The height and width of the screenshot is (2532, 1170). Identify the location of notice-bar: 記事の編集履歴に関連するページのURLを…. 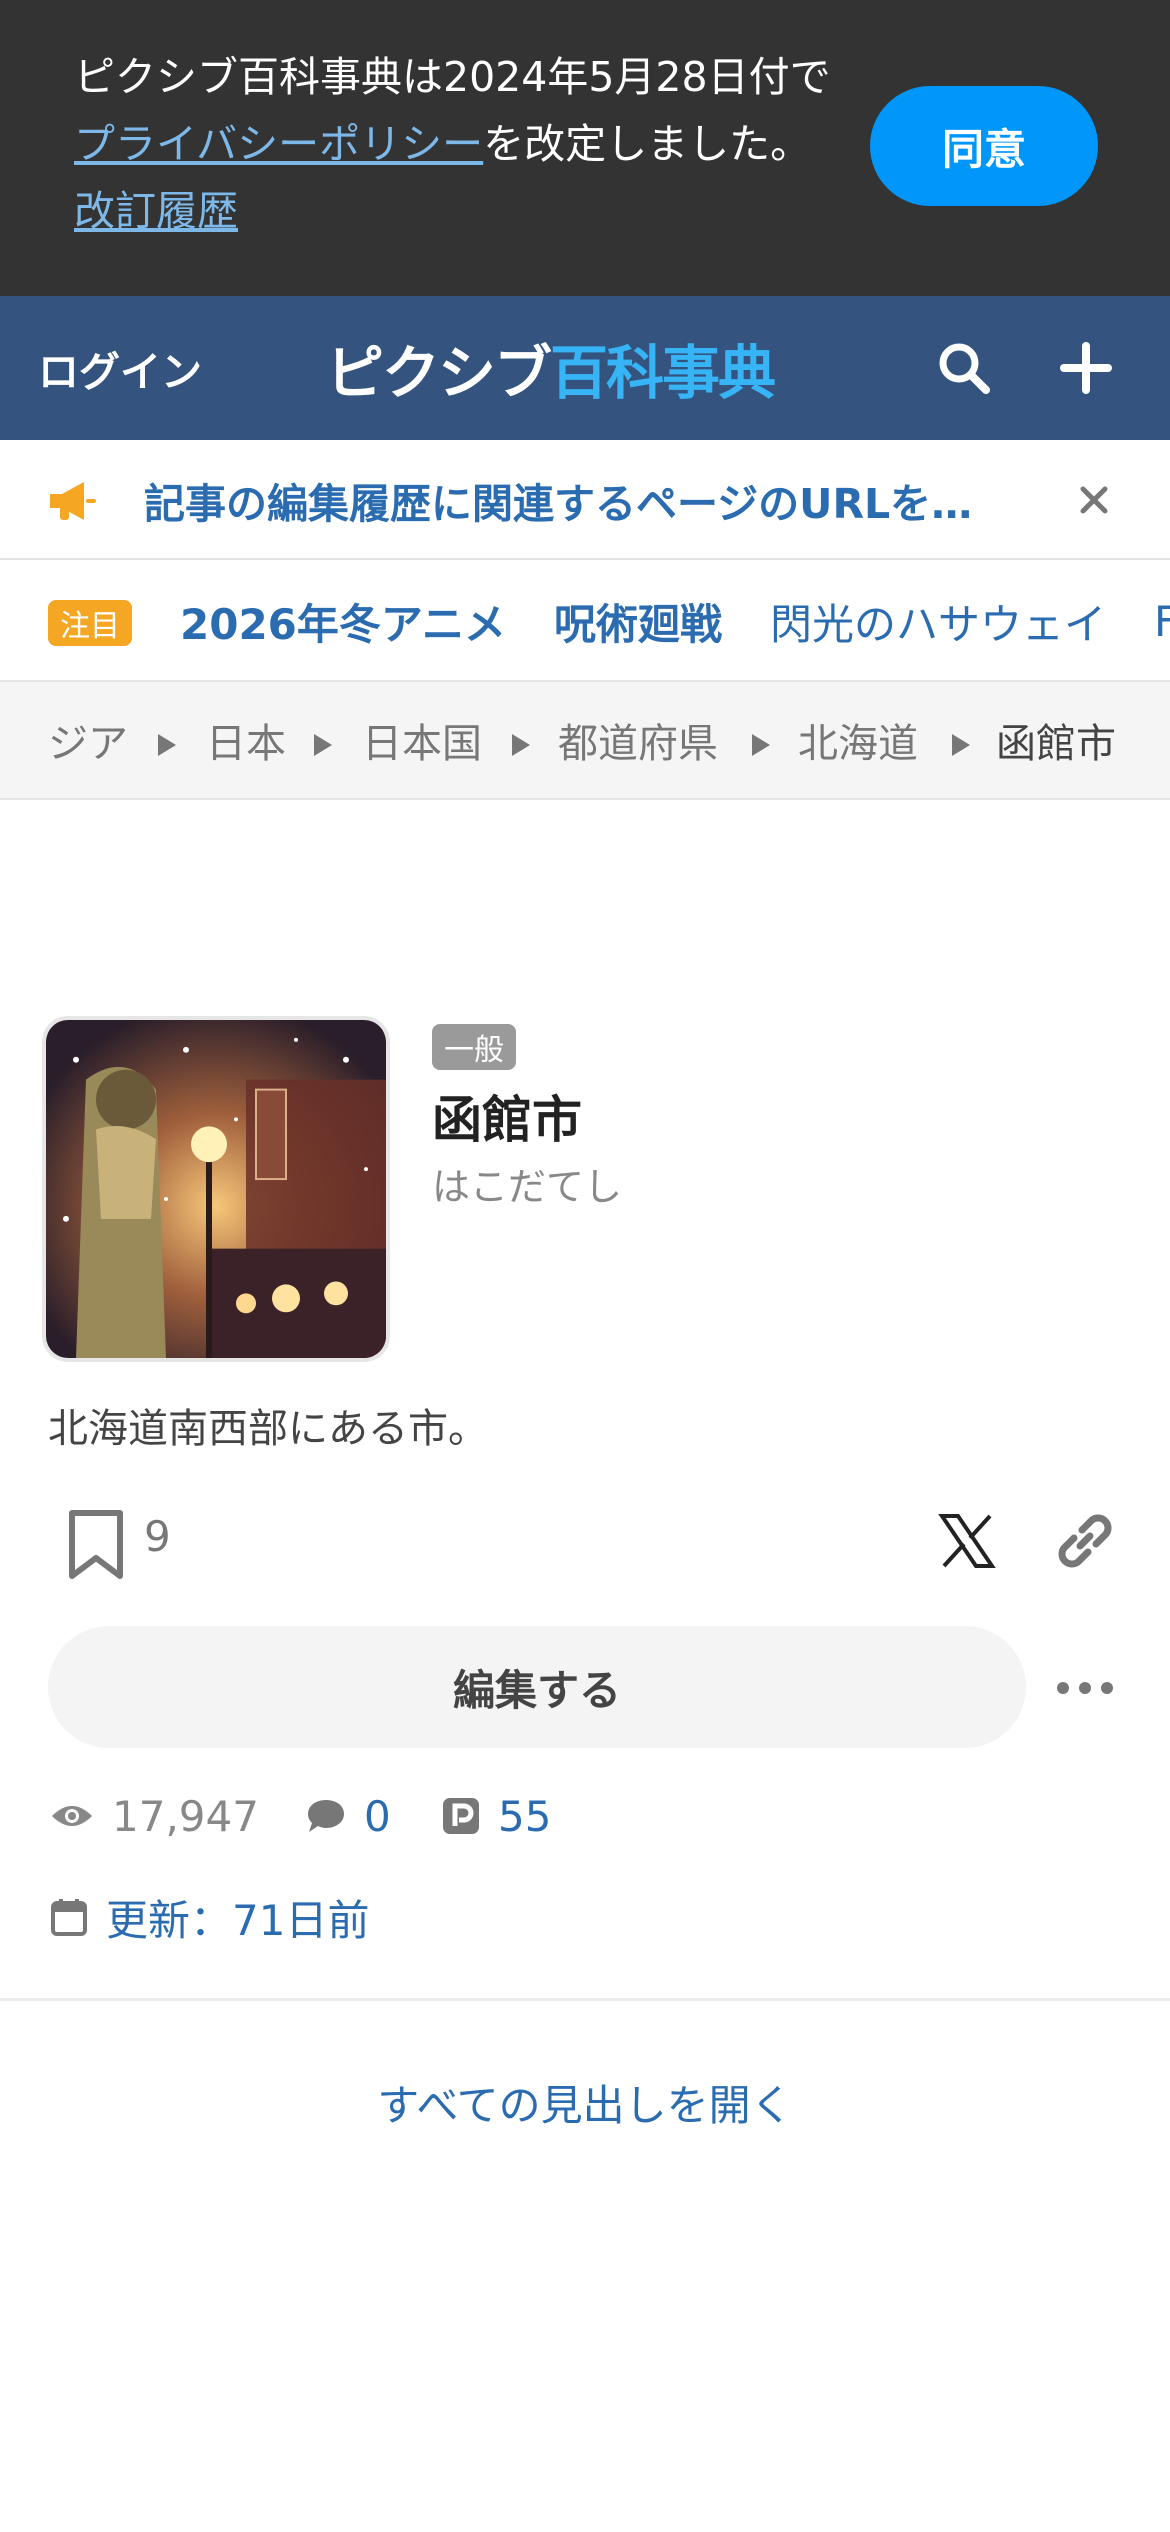
(585, 500).